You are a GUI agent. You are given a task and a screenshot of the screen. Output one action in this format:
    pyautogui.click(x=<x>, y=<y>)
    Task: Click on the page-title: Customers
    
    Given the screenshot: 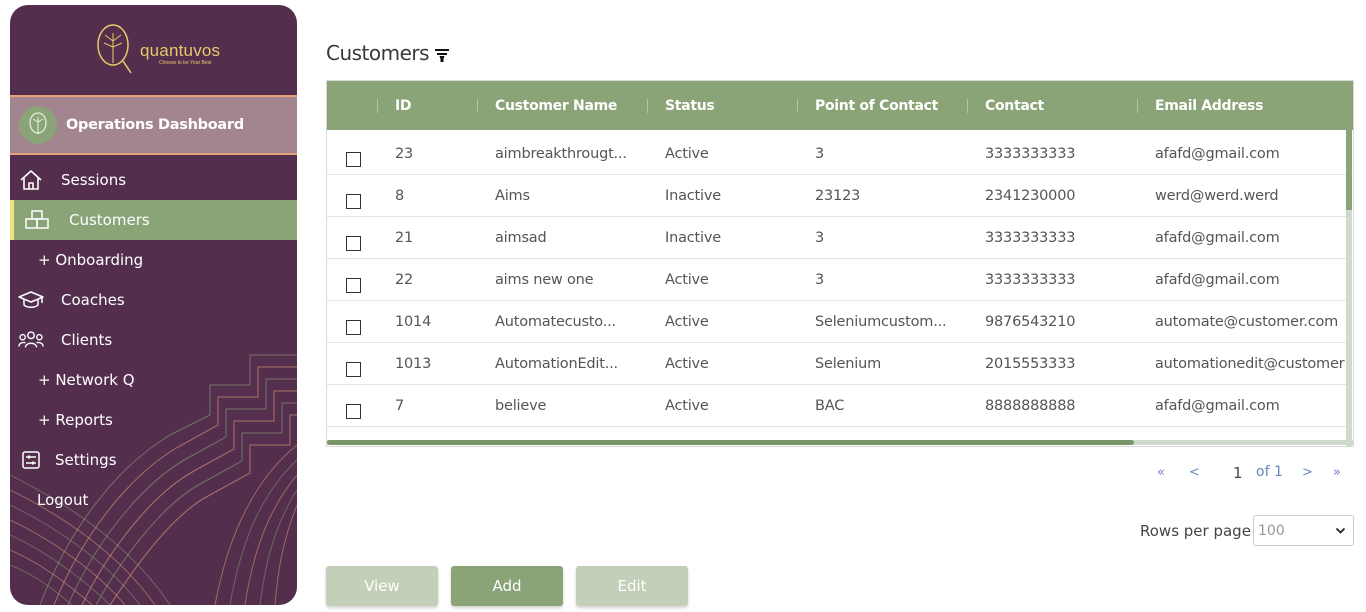 What is the action you would take?
    pyautogui.click(x=388, y=53)
    